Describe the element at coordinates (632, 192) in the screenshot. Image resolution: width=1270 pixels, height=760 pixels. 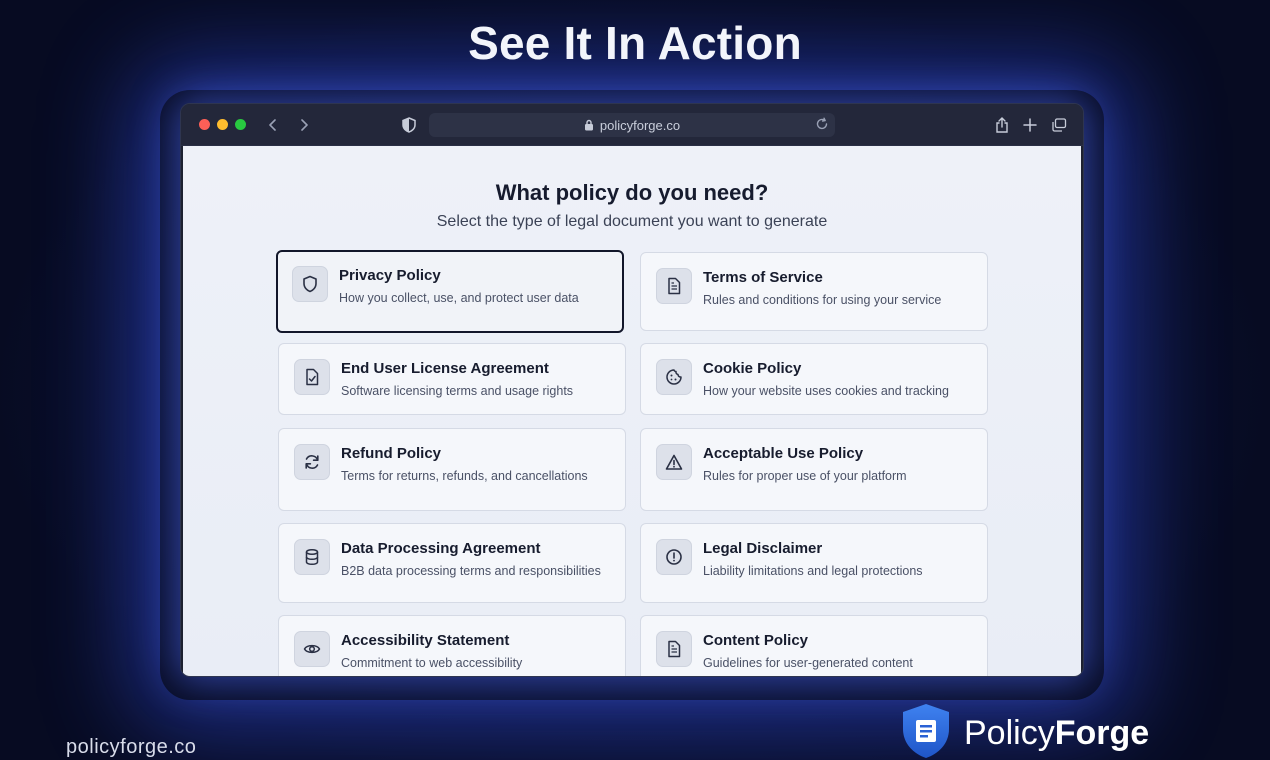
I see `page-title: What policy do you need?` at that location.